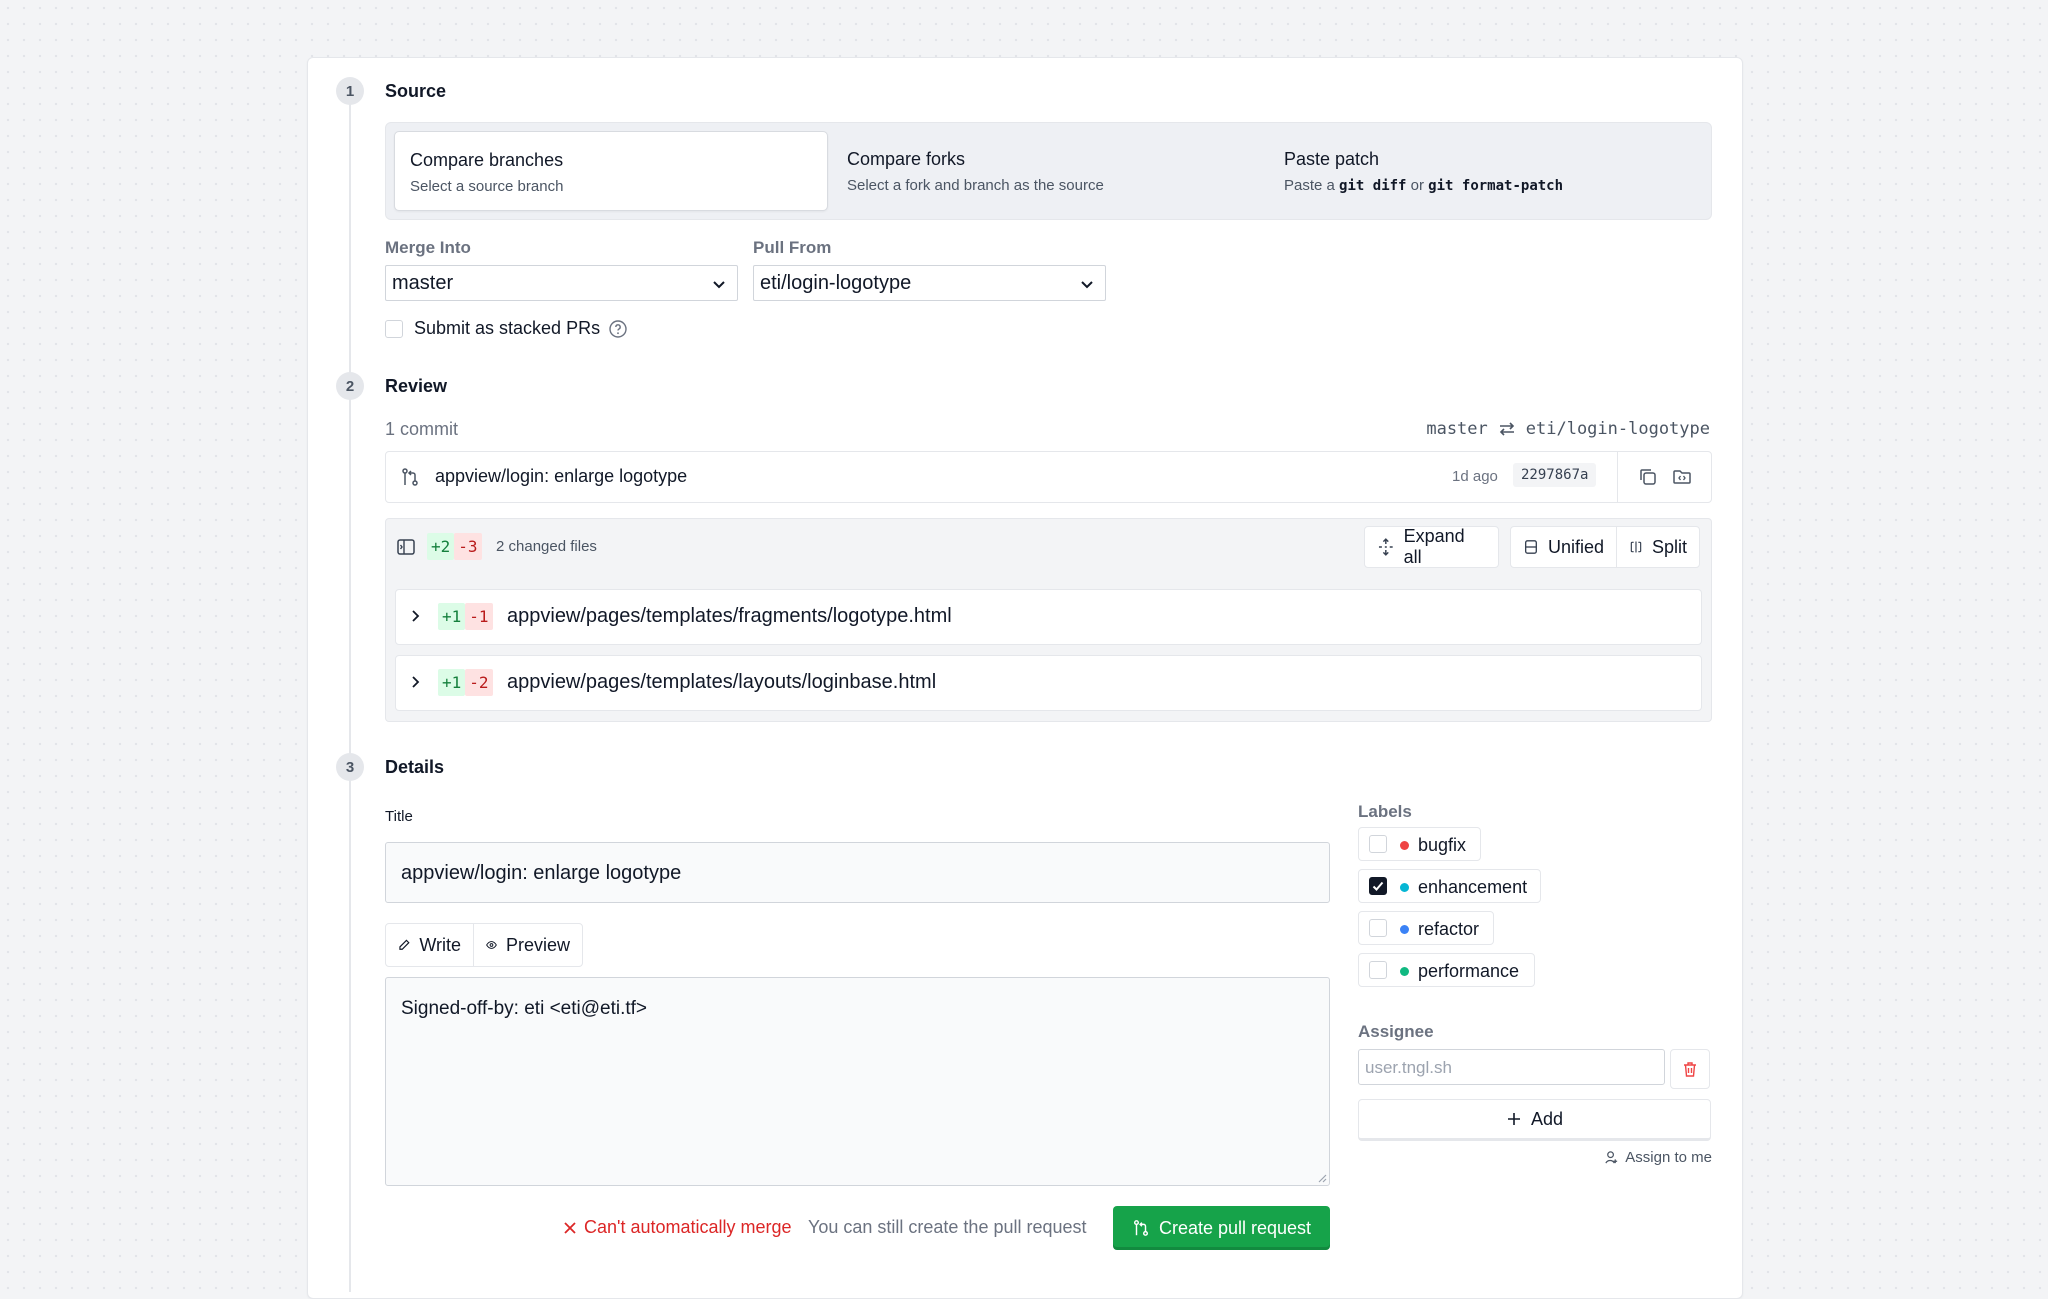 This screenshot has width=2048, height=1299. Describe the element at coordinates (857, 1081) in the screenshot. I see `description-textarea: Signed-off-by: eti <eti@eti.tf>` at that location.